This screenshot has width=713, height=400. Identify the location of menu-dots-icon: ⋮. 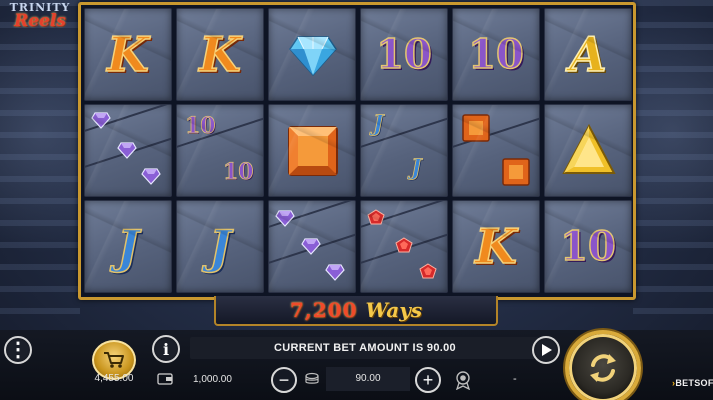
(18, 350).